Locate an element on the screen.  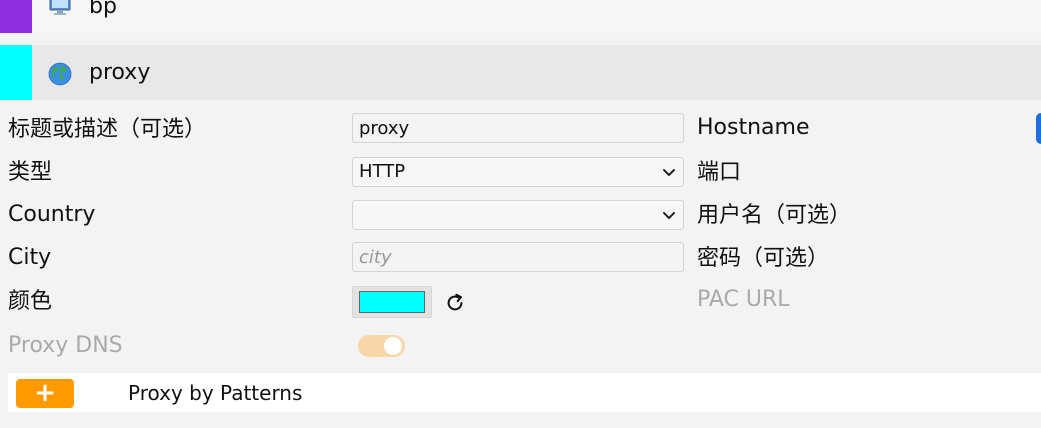
city-input is located at coordinates (518, 257).